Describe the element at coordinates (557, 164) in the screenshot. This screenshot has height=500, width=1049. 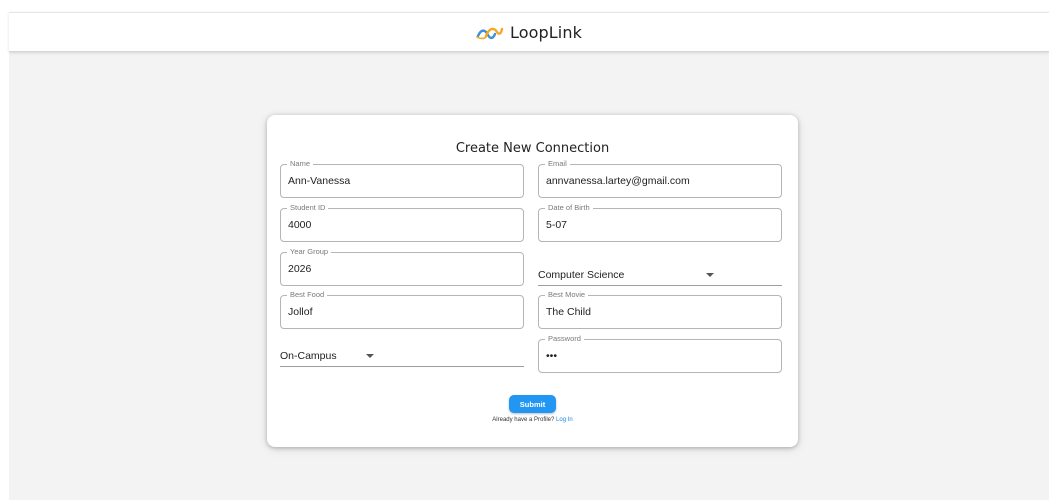
I see `email-label: Email` at that location.